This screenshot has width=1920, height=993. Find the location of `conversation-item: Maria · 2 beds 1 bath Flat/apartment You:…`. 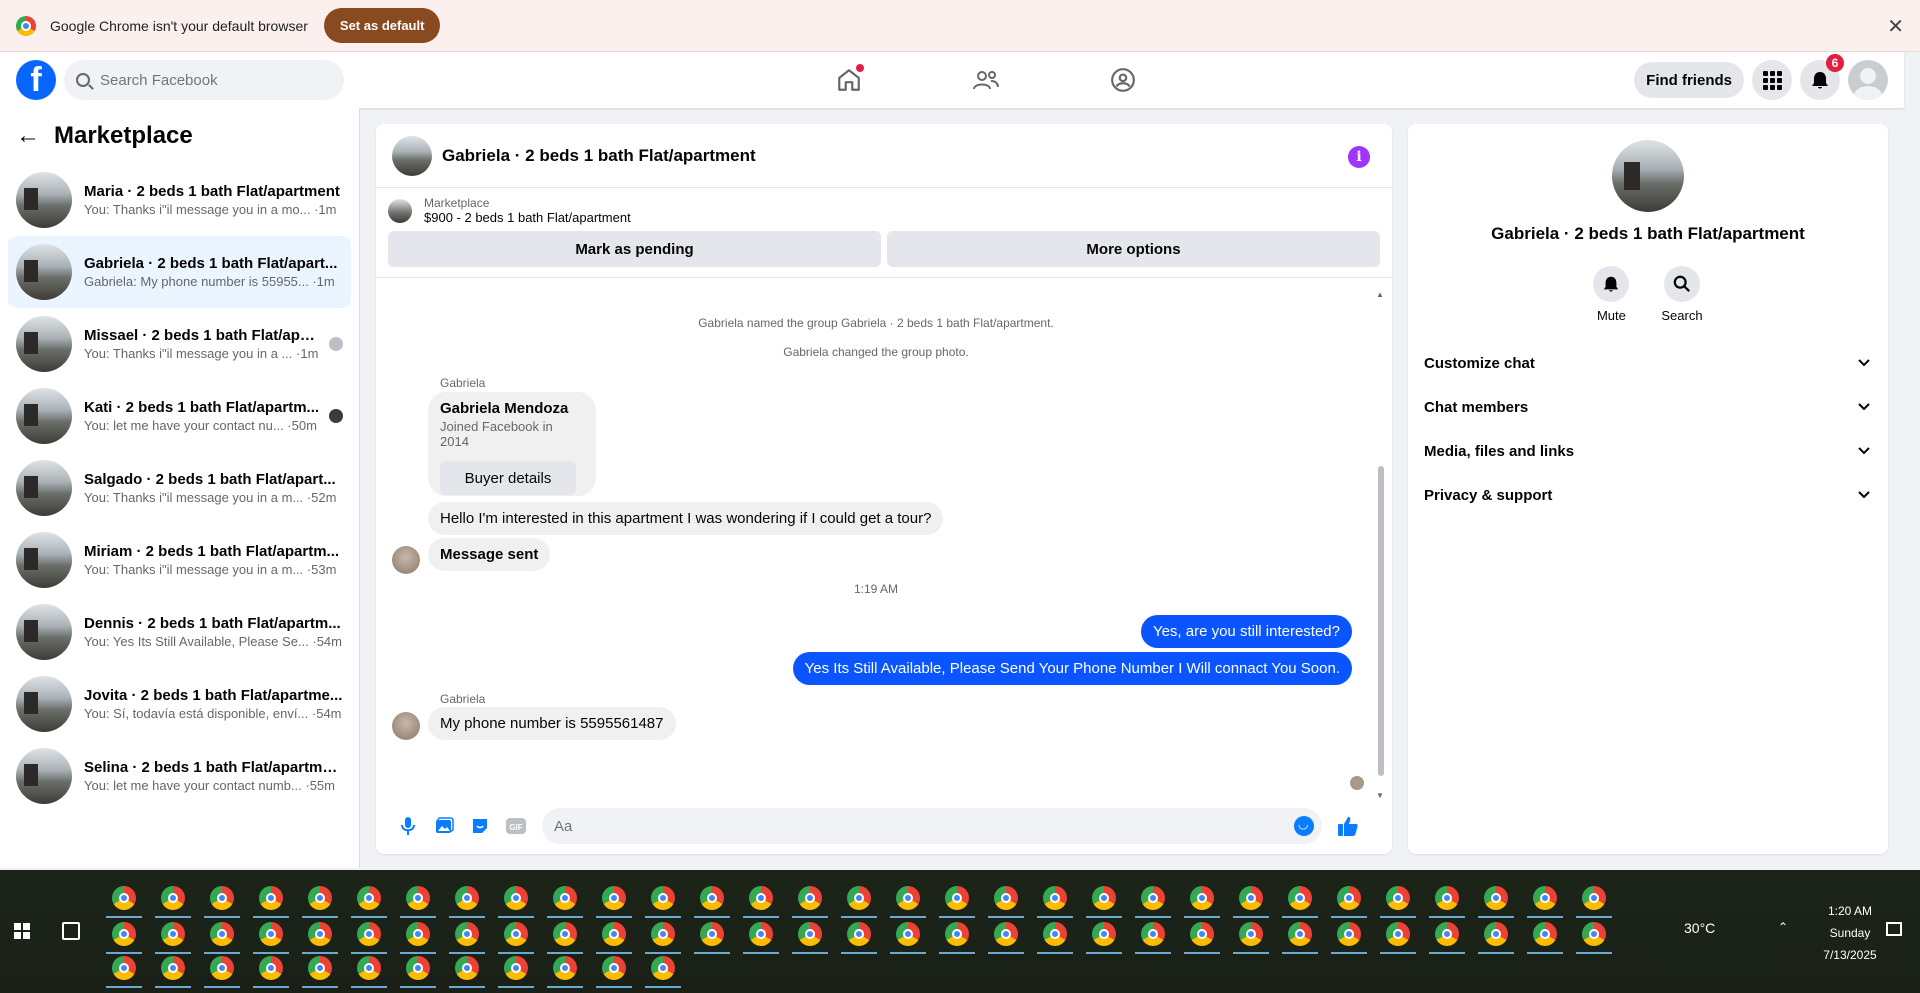

conversation-item: Maria · 2 beds 1 bath Flat/apartment You:… is located at coordinates (179, 200).